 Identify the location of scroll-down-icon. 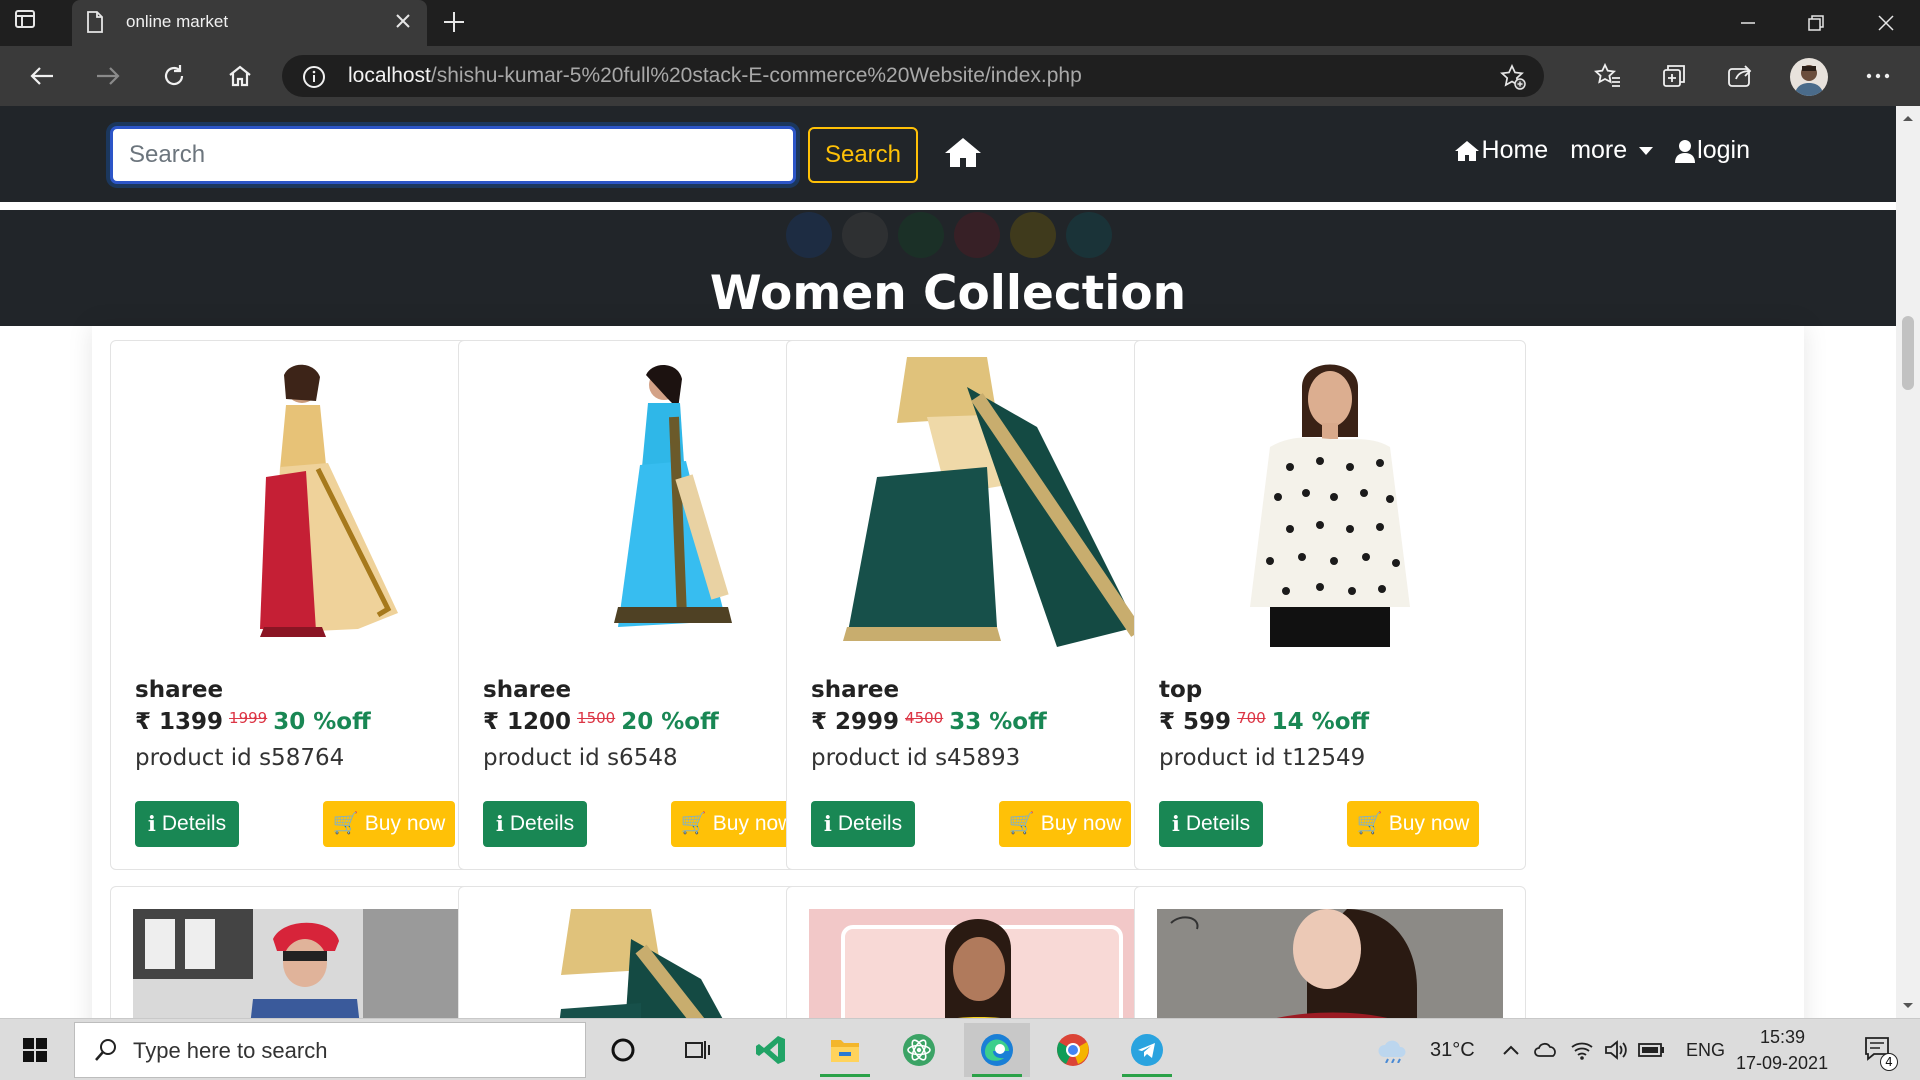
(1908, 1006).